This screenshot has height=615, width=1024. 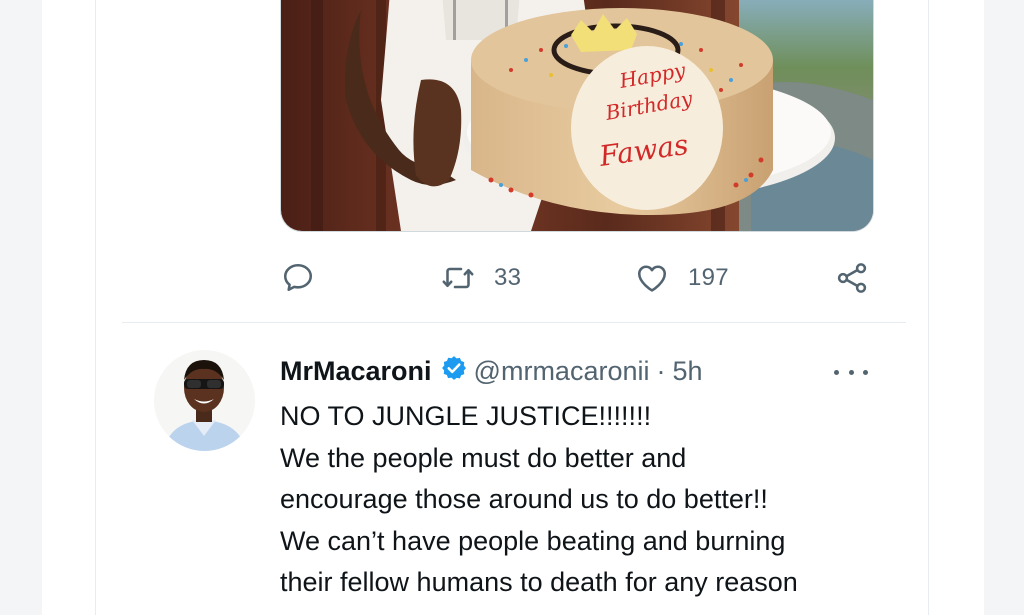 I want to click on tweet-text-line: encourage those around us to do better!!, so click(x=524, y=499).